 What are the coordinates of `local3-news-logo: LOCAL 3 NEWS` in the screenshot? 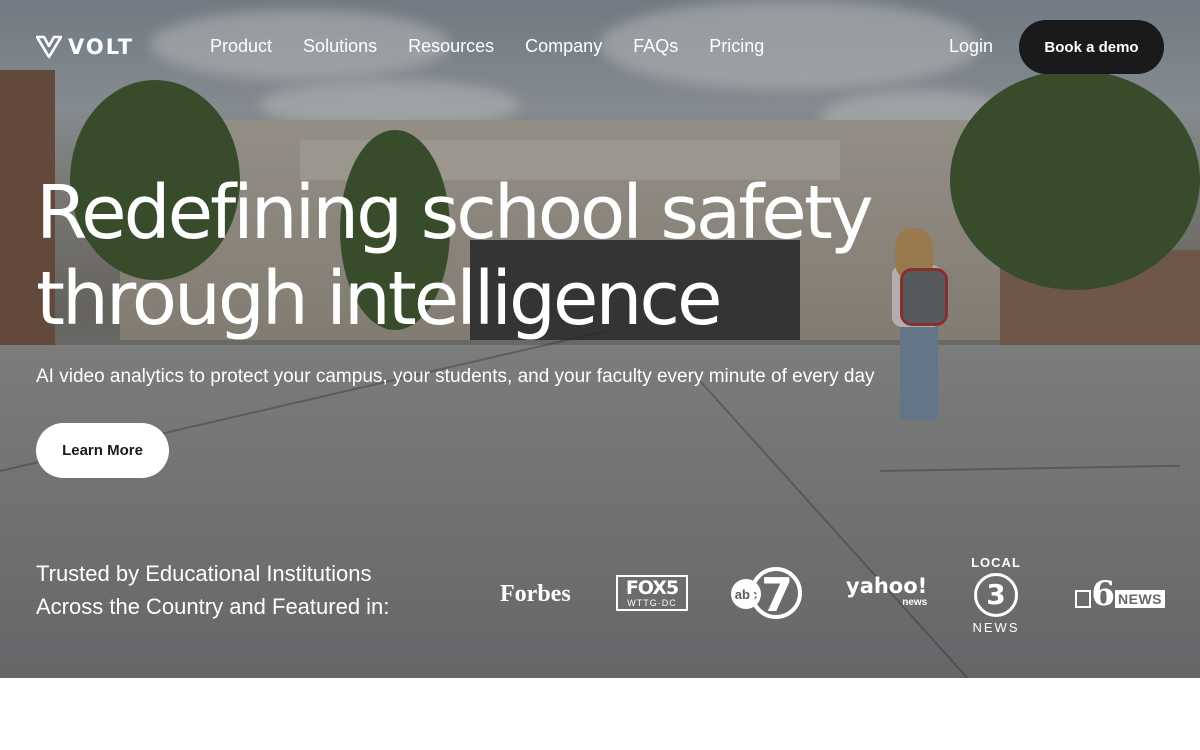 It's located at (996, 595).